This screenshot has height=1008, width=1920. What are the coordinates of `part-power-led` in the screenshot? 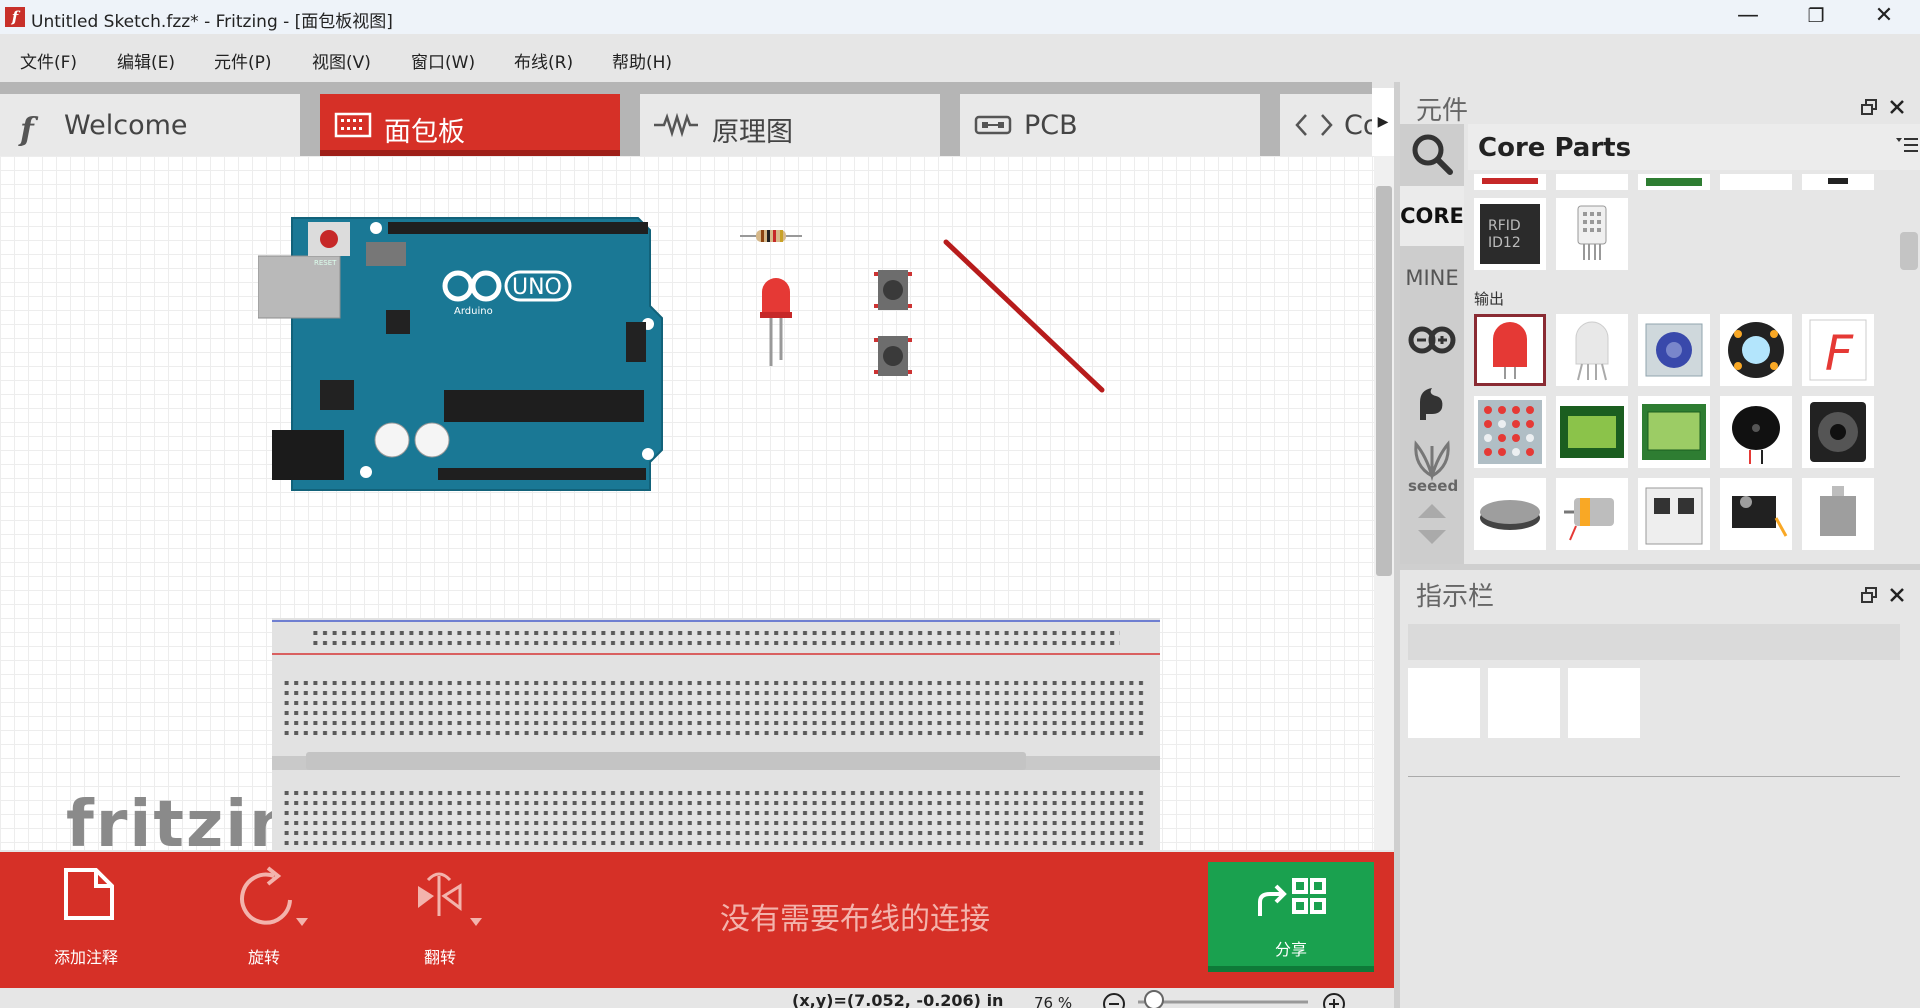 It's located at (1756, 350).